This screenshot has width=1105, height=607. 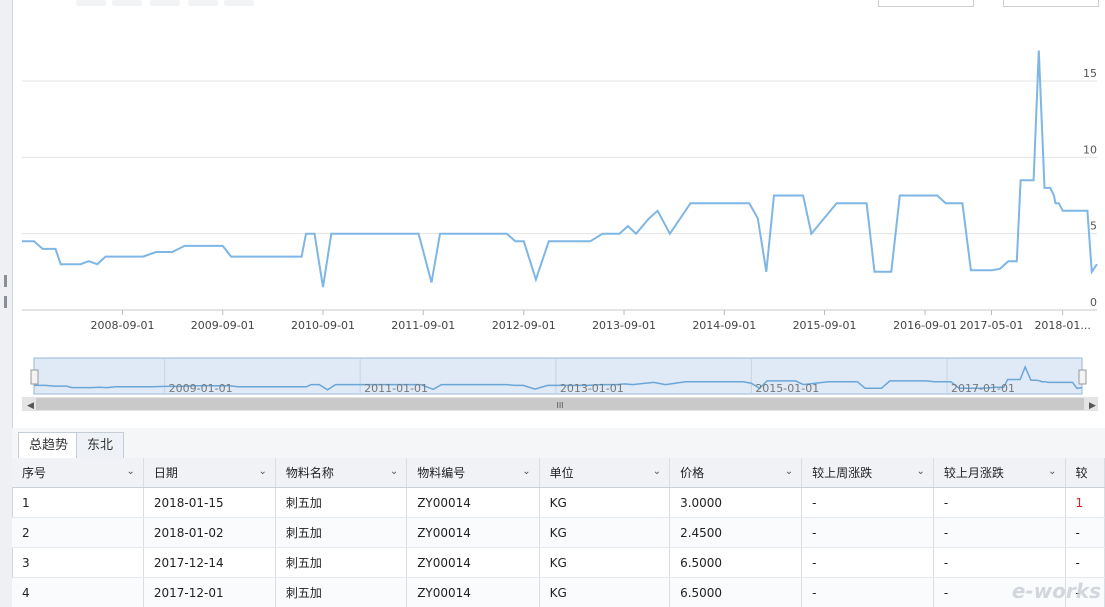 I want to click on column-header-label: 物料名称, so click(x=309, y=473).